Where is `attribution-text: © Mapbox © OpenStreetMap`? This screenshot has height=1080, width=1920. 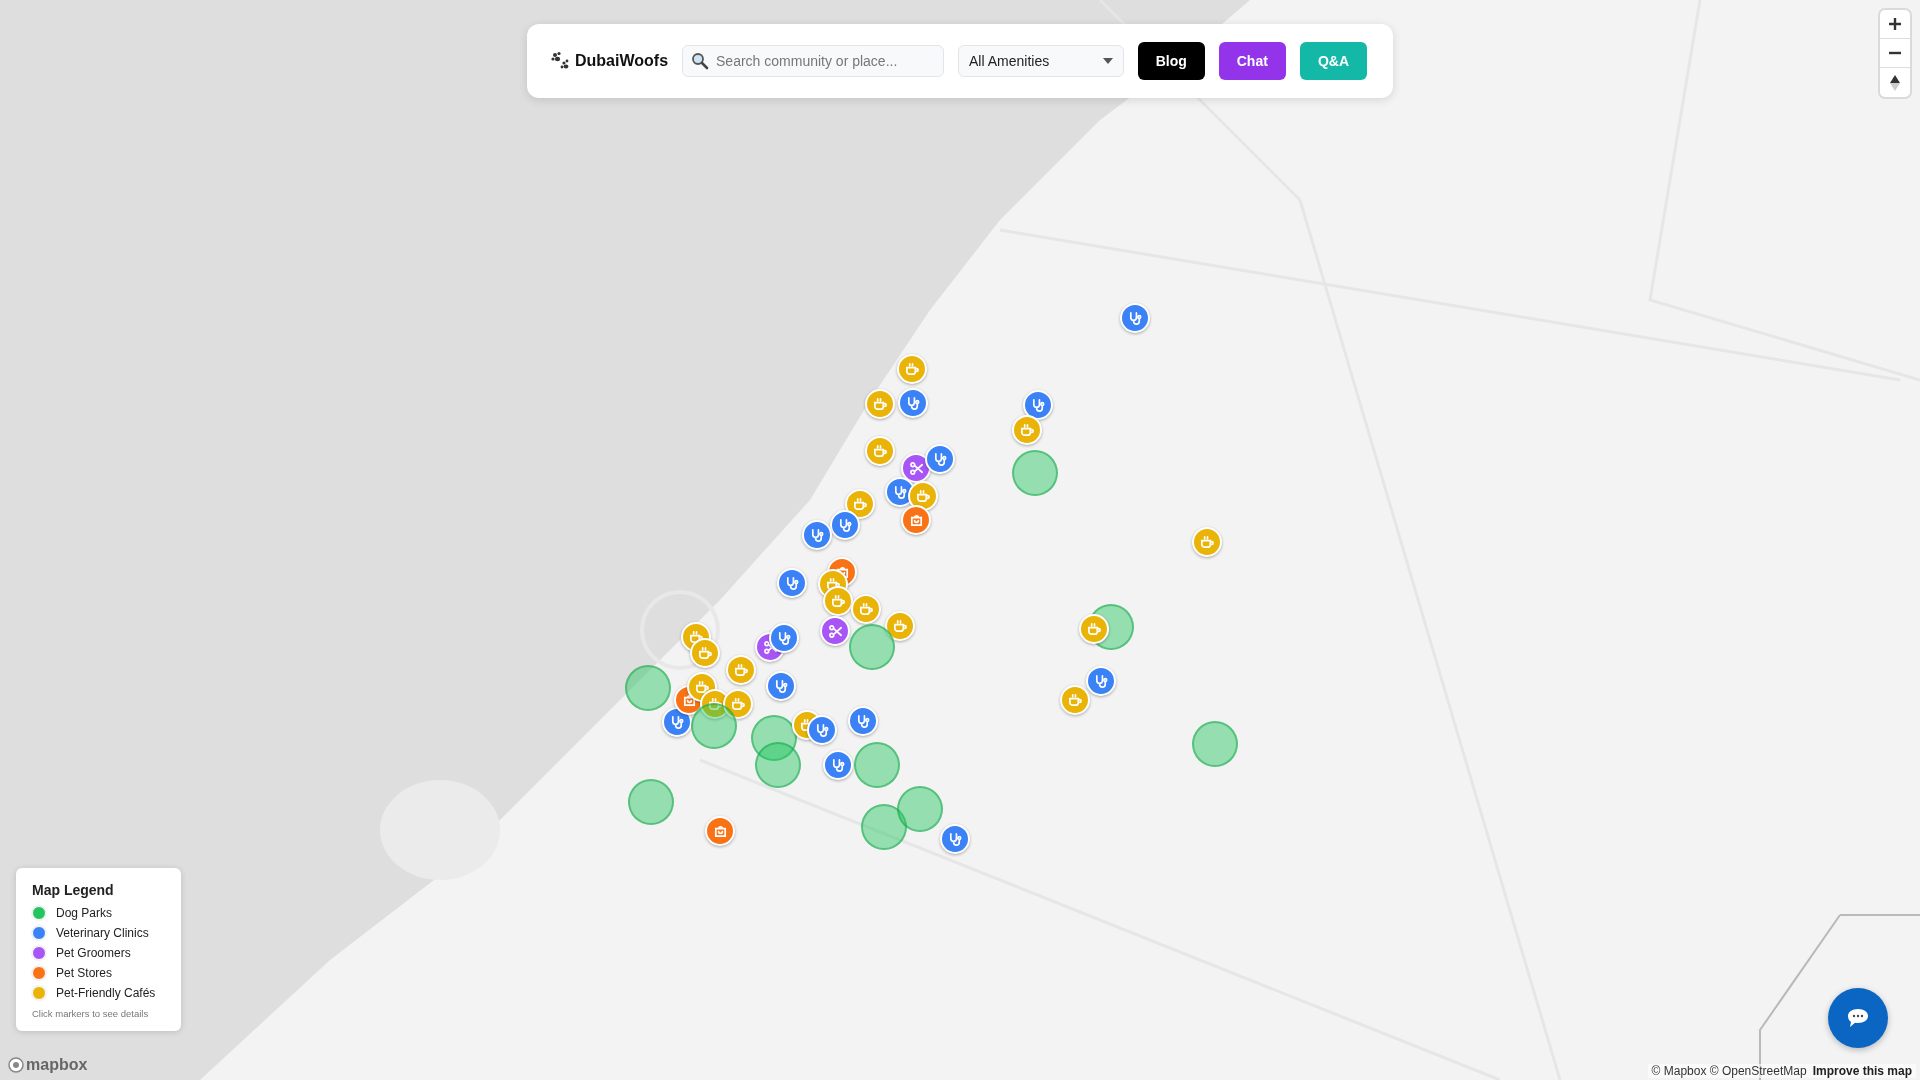 attribution-text: © Mapbox © OpenStreetMap is located at coordinates (1729, 1071).